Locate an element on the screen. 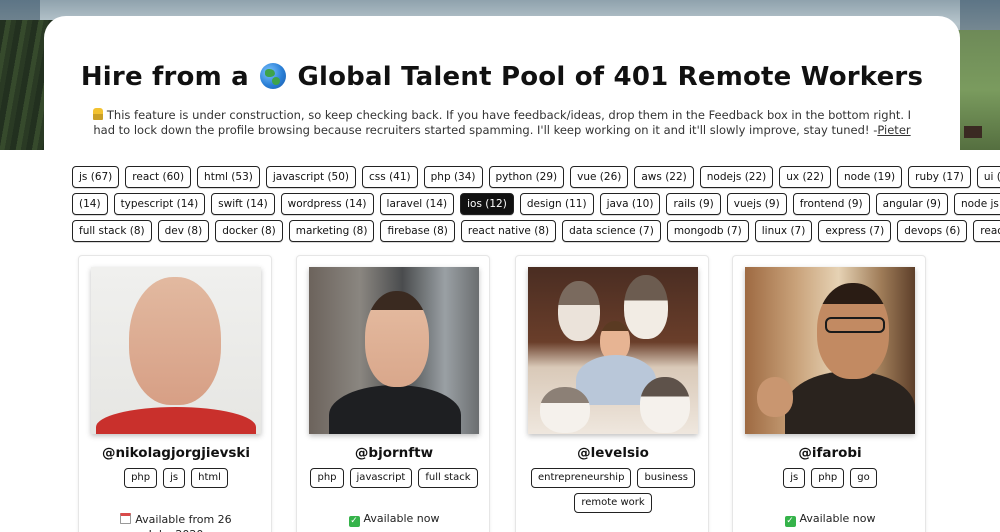 The image size is (1000, 532). tag-filter: java (10) is located at coordinates (630, 204).